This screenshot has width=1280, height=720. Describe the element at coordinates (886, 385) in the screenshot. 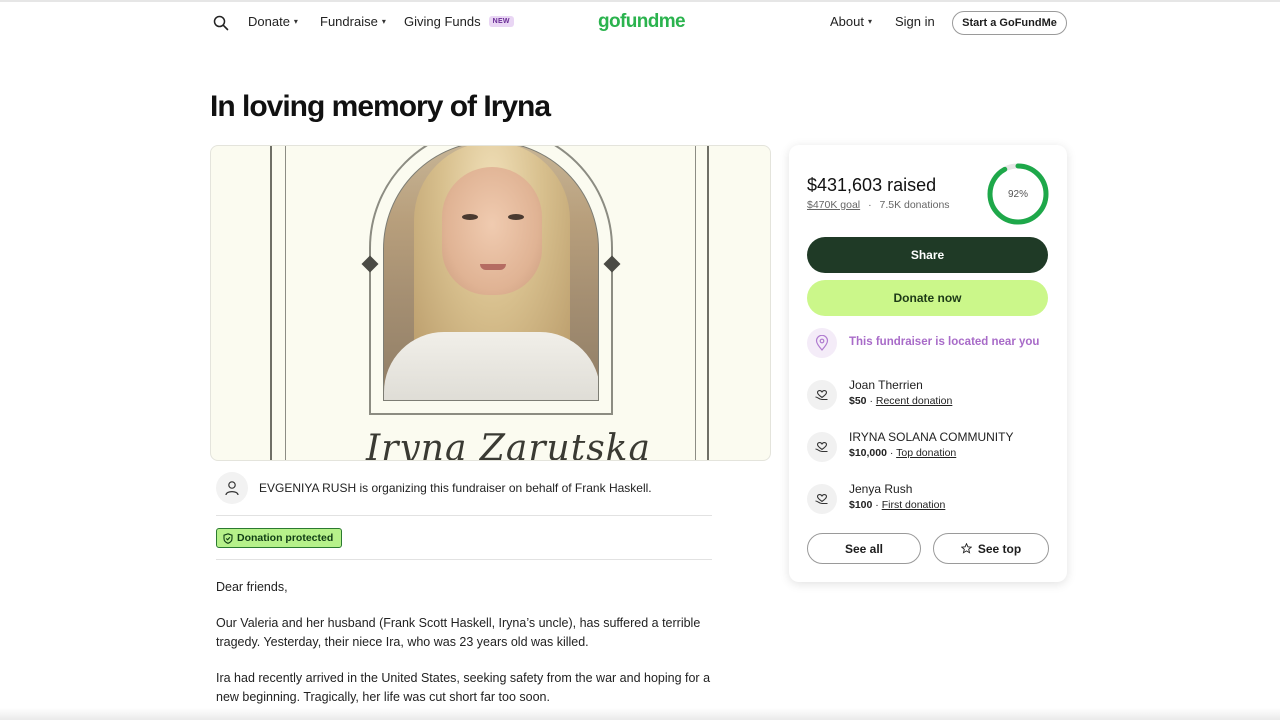

I see `donor-name: Joan Therrien` at that location.